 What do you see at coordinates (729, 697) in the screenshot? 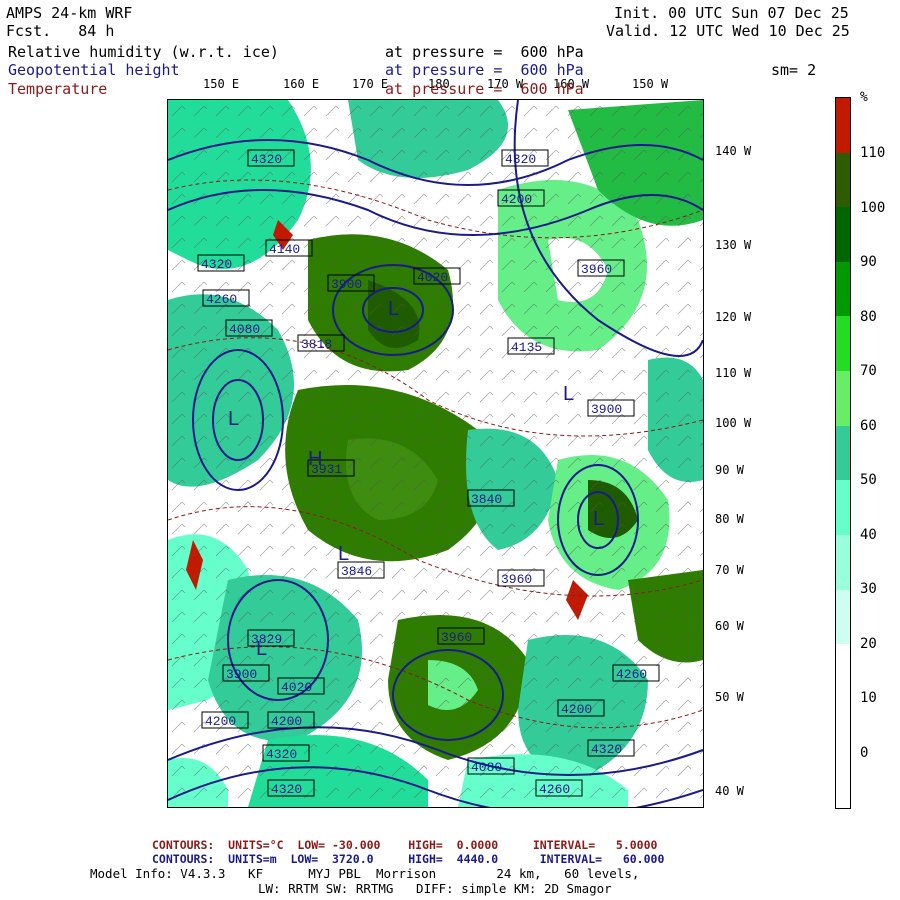
I see `lon-label-right: 50 W` at bounding box center [729, 697].